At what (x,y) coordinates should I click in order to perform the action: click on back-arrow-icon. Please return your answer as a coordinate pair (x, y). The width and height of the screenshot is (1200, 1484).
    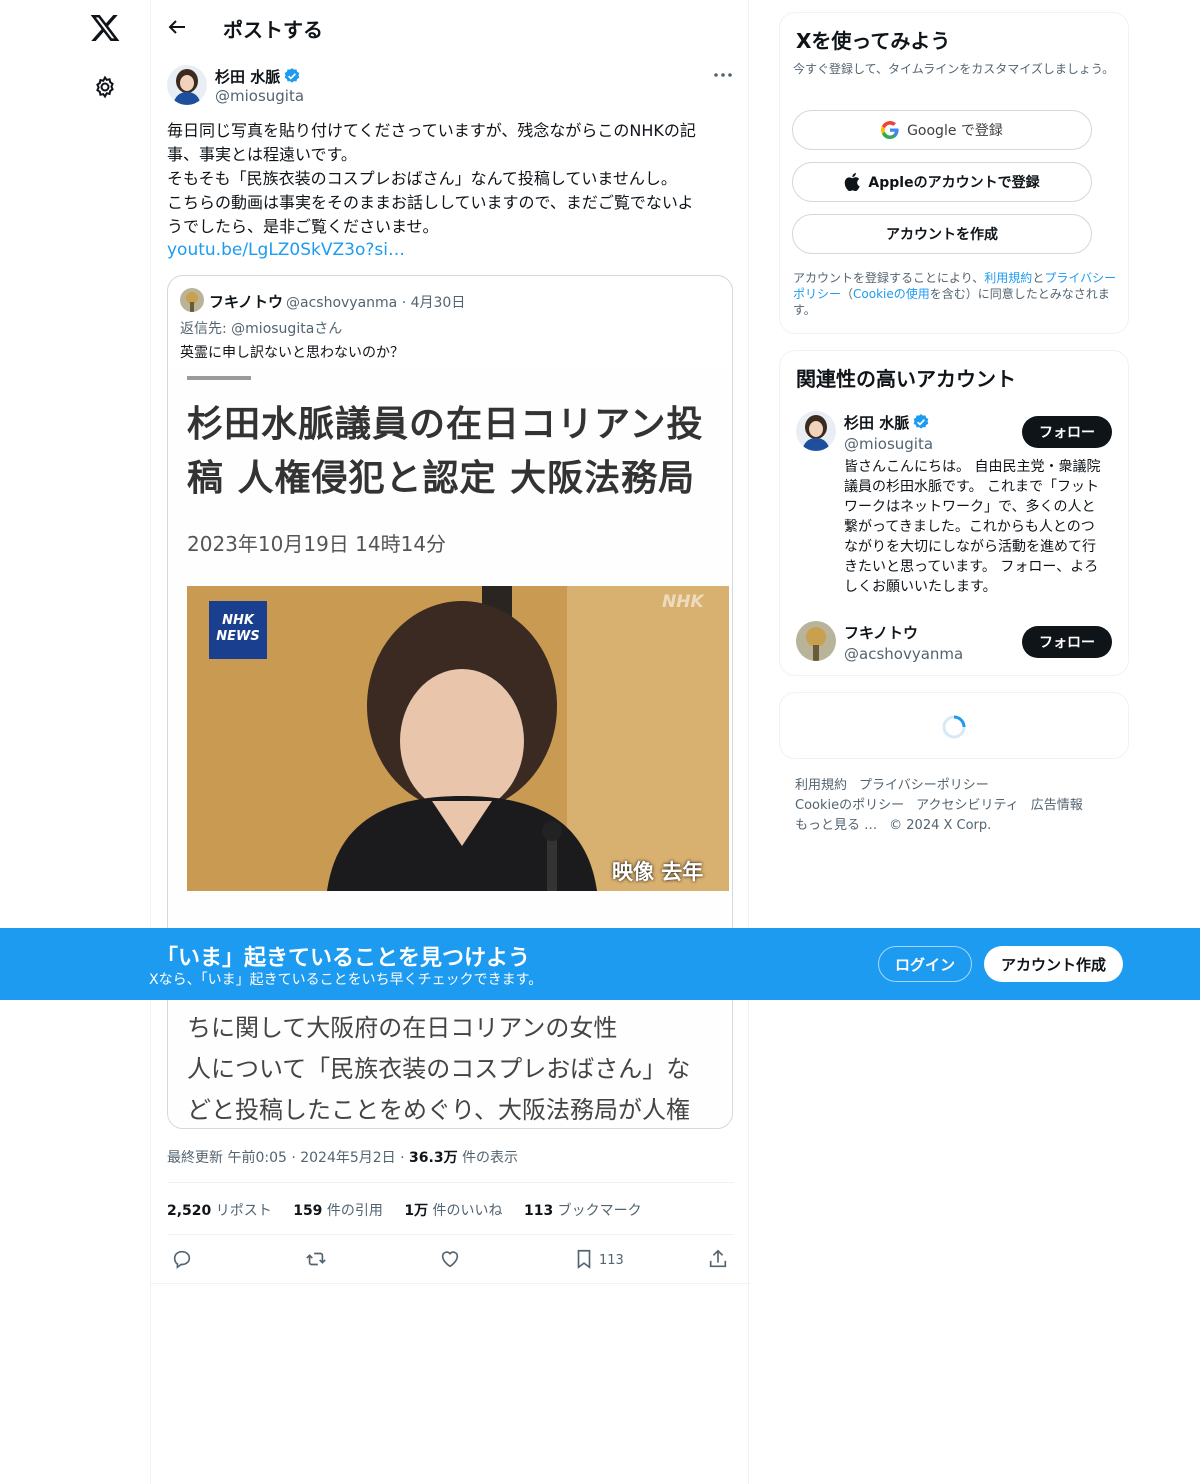
    Looking at the image, I should click on (177, 27).